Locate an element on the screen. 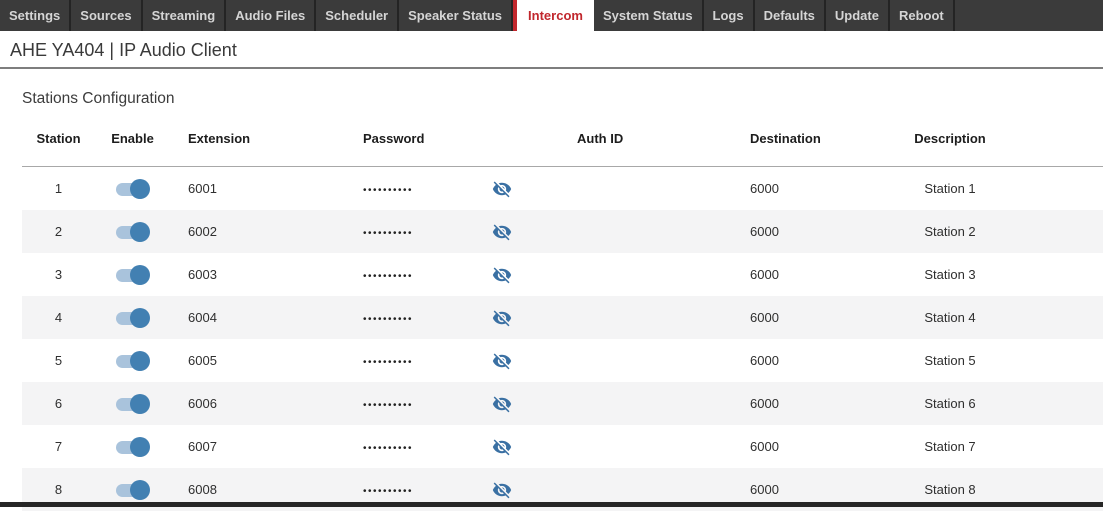 The width and height of the screenshot is (1103, 511). col-header-description: Description is located at coordinates (950, 138).